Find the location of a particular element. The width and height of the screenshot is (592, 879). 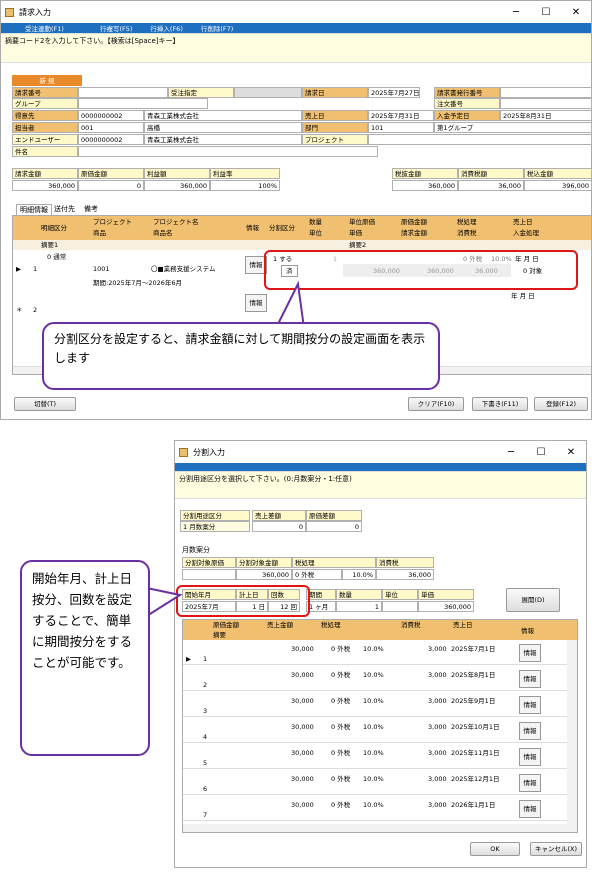

kirikae-button: 切替(T) is located at coordinates (45, 404).